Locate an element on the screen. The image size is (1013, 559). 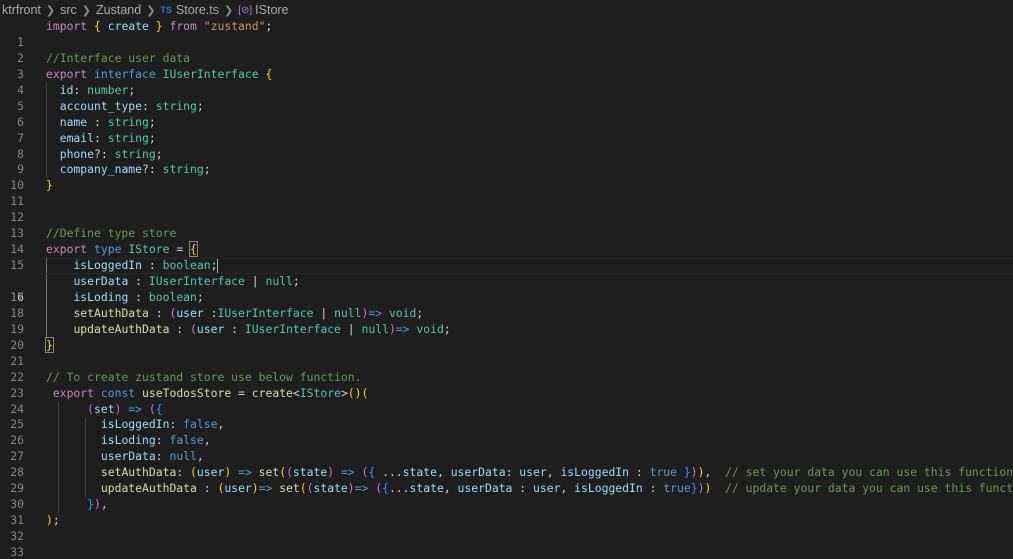
code-line: 21 } is located at coordinates (506, 352).